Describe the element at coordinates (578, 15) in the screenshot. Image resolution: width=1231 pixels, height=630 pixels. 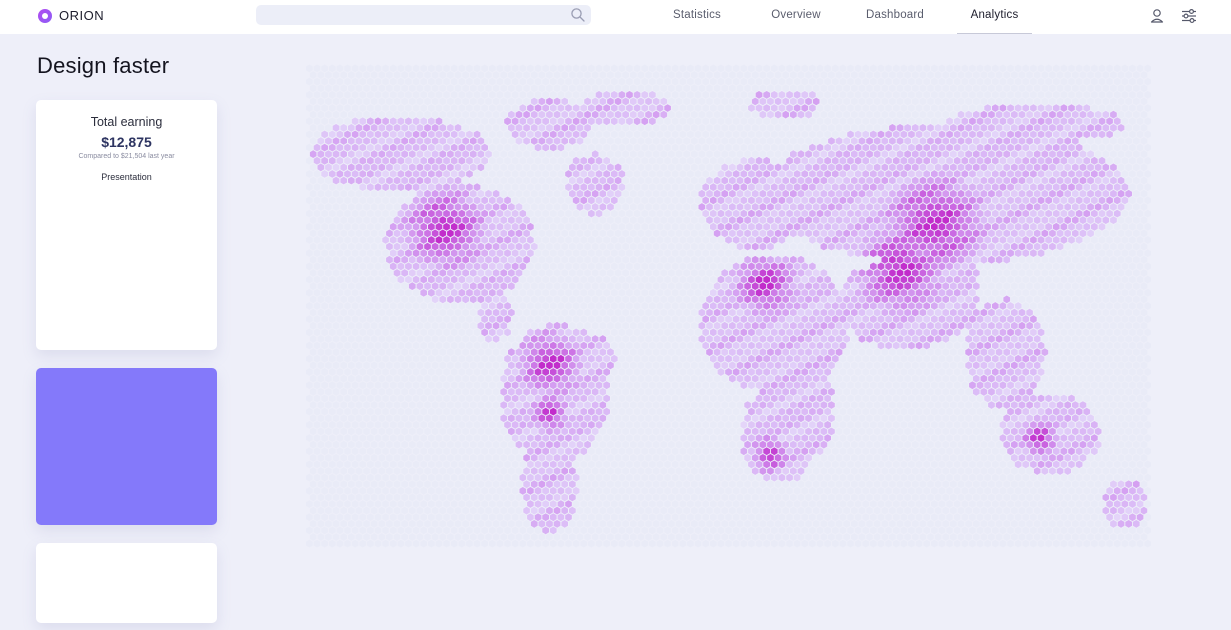
I see `search-icon` at that location.